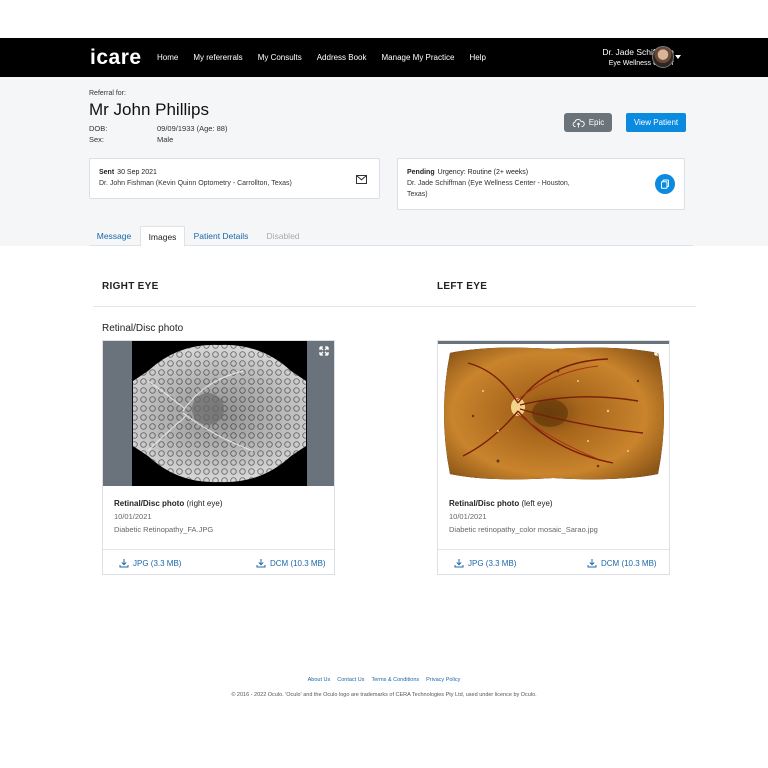  I want to click on photo-eye: (left eye), so click(537, 503).